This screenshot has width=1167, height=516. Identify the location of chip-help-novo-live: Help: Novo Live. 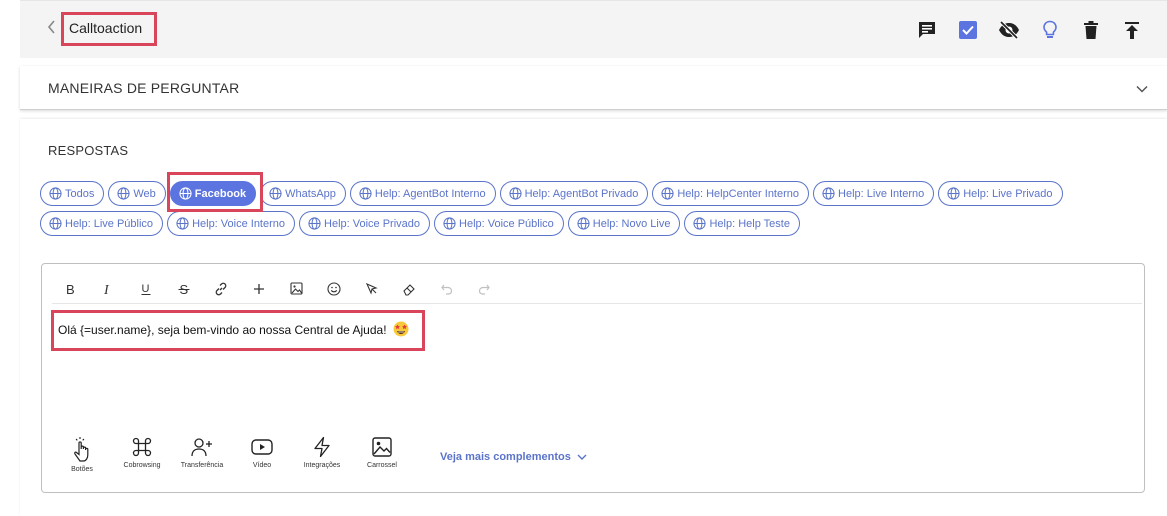
(624, 223).